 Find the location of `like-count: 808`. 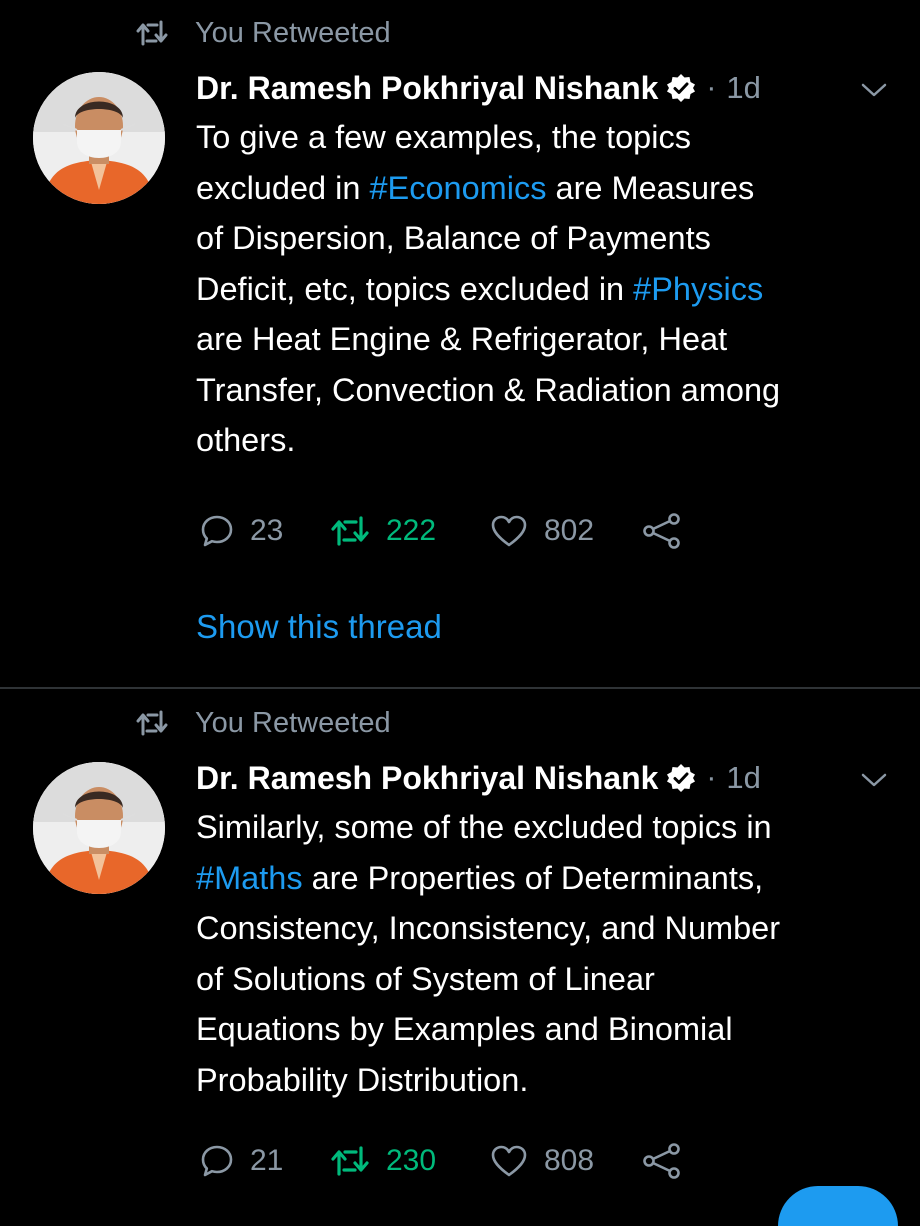

like-count: 808 is located at coordinates (569, 1160).